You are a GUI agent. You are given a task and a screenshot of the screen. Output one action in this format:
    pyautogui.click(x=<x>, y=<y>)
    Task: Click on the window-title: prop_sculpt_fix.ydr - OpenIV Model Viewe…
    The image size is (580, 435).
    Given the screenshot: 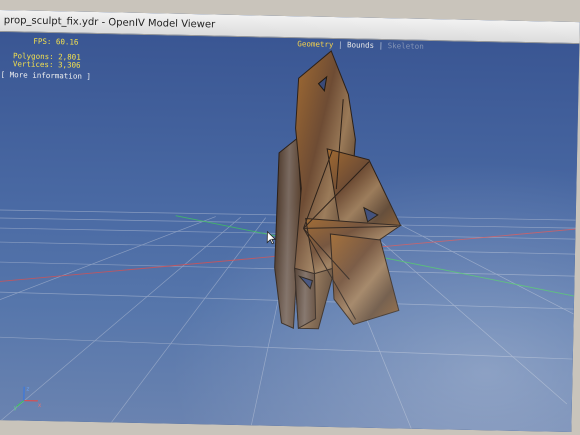 What is the action you would take?
    pyautogui.click(x=109, y=23)
    